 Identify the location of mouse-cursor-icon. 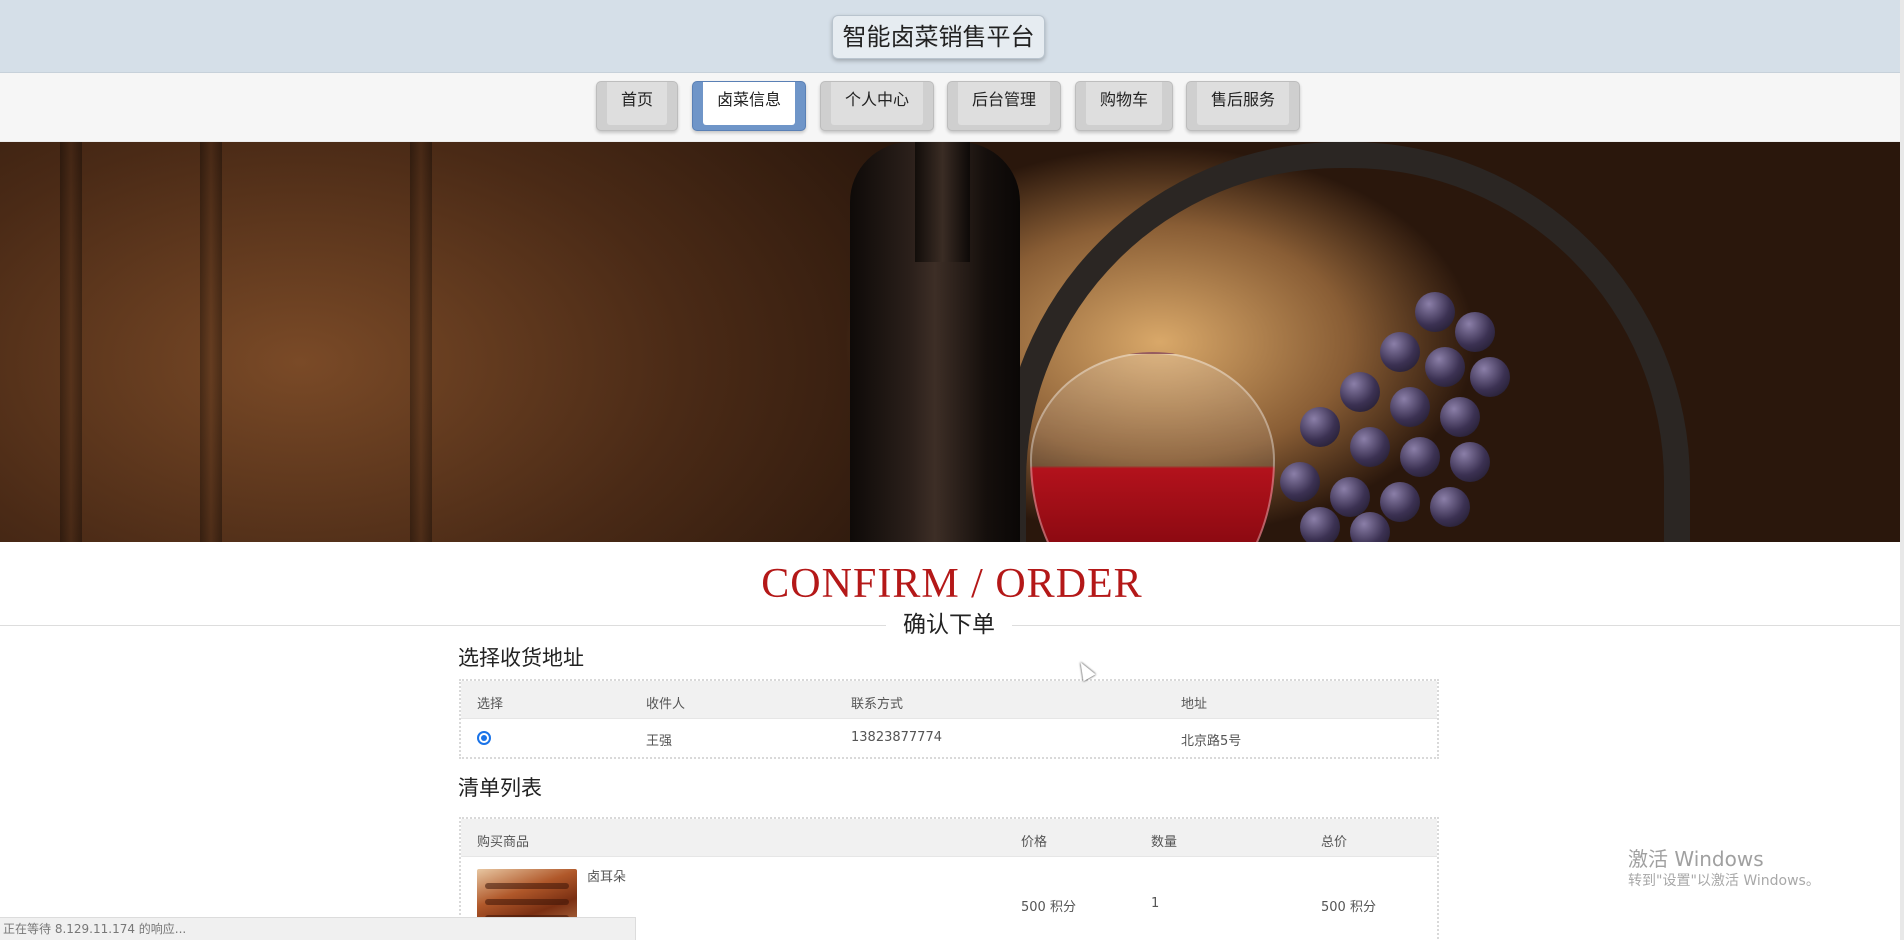
(1085, 670).